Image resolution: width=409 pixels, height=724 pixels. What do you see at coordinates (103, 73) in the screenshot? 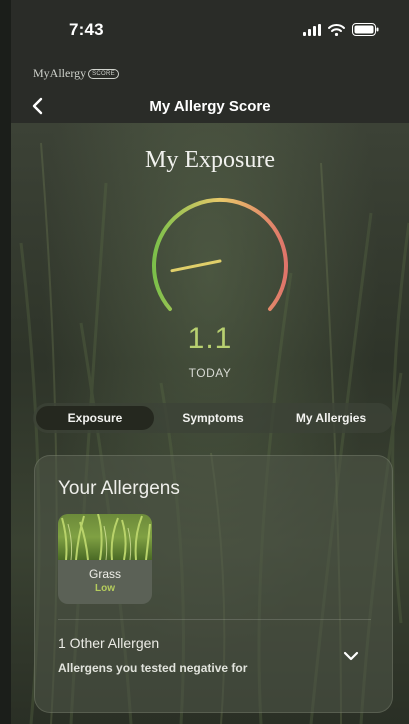
I see `brand-badge: SCORE` at bounding box center [103, 73].